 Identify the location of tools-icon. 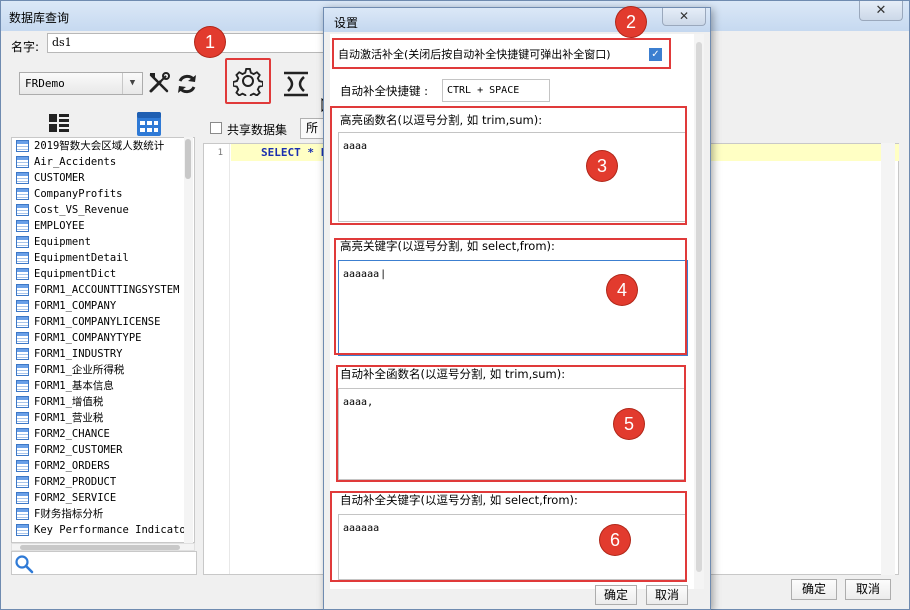
(159, 83).